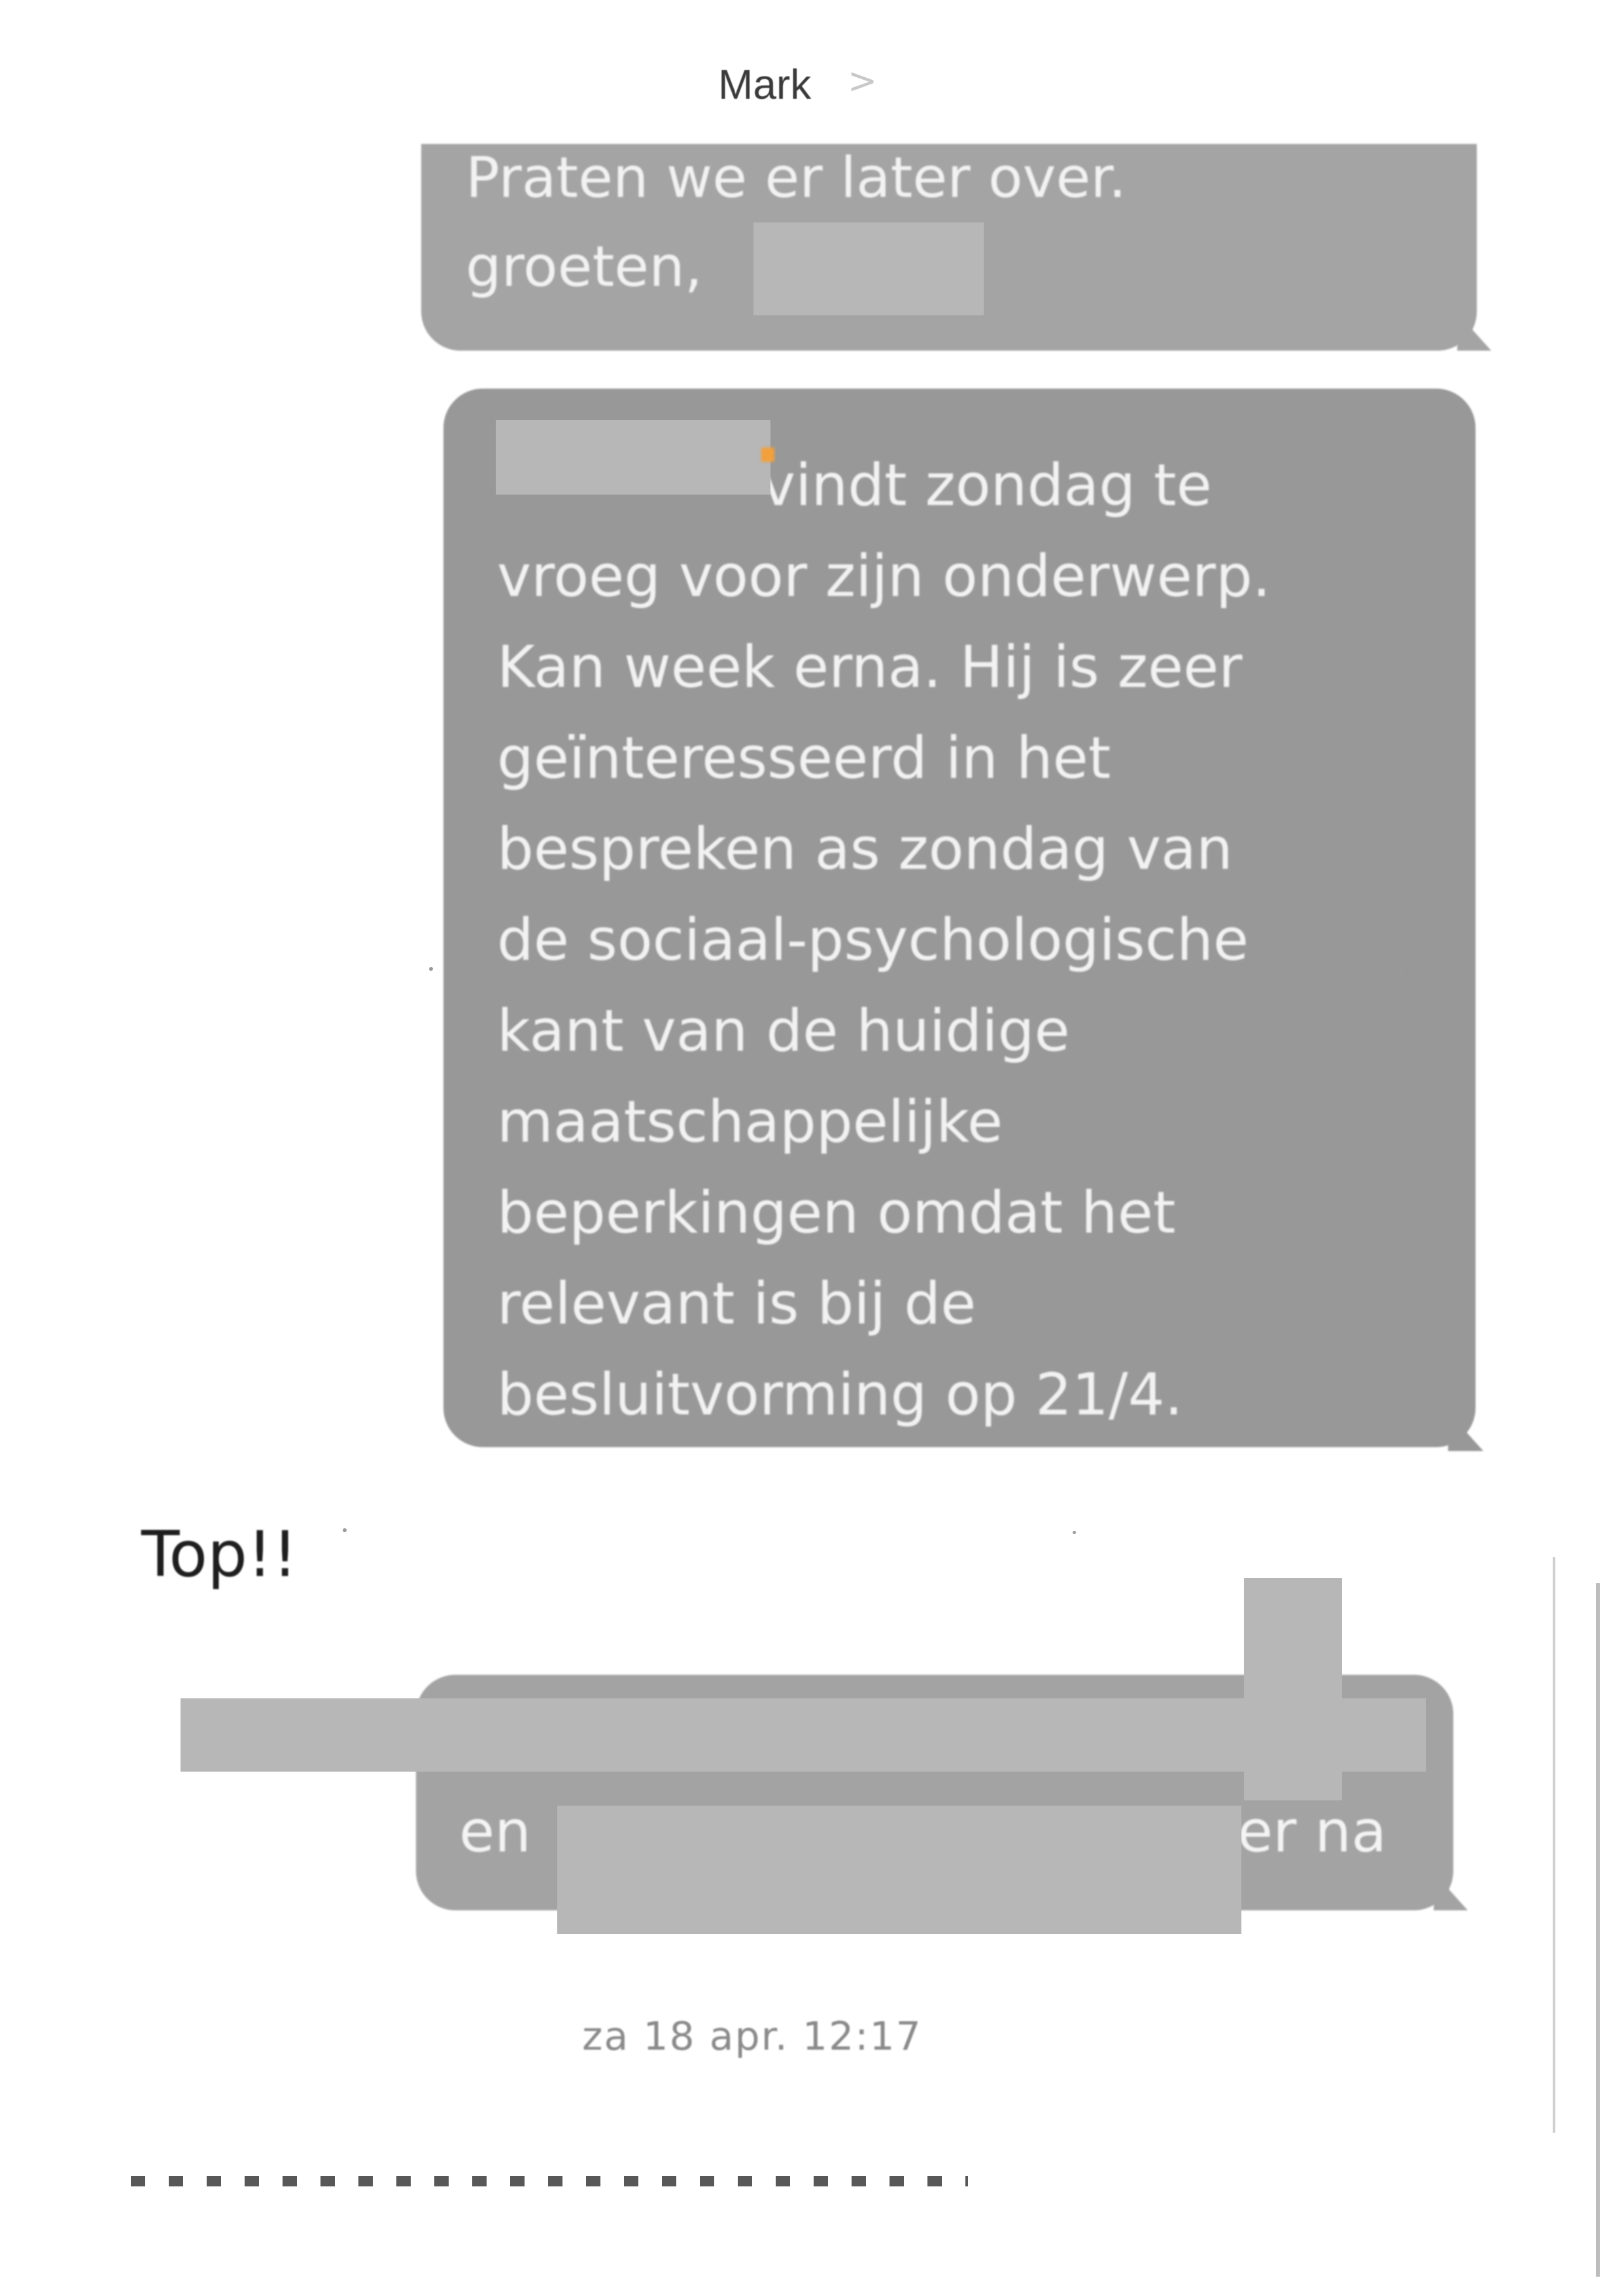 This screenshot has height=2295, width=1624. I want to click on message-line: relevant is bij de, so click(736, 1303).